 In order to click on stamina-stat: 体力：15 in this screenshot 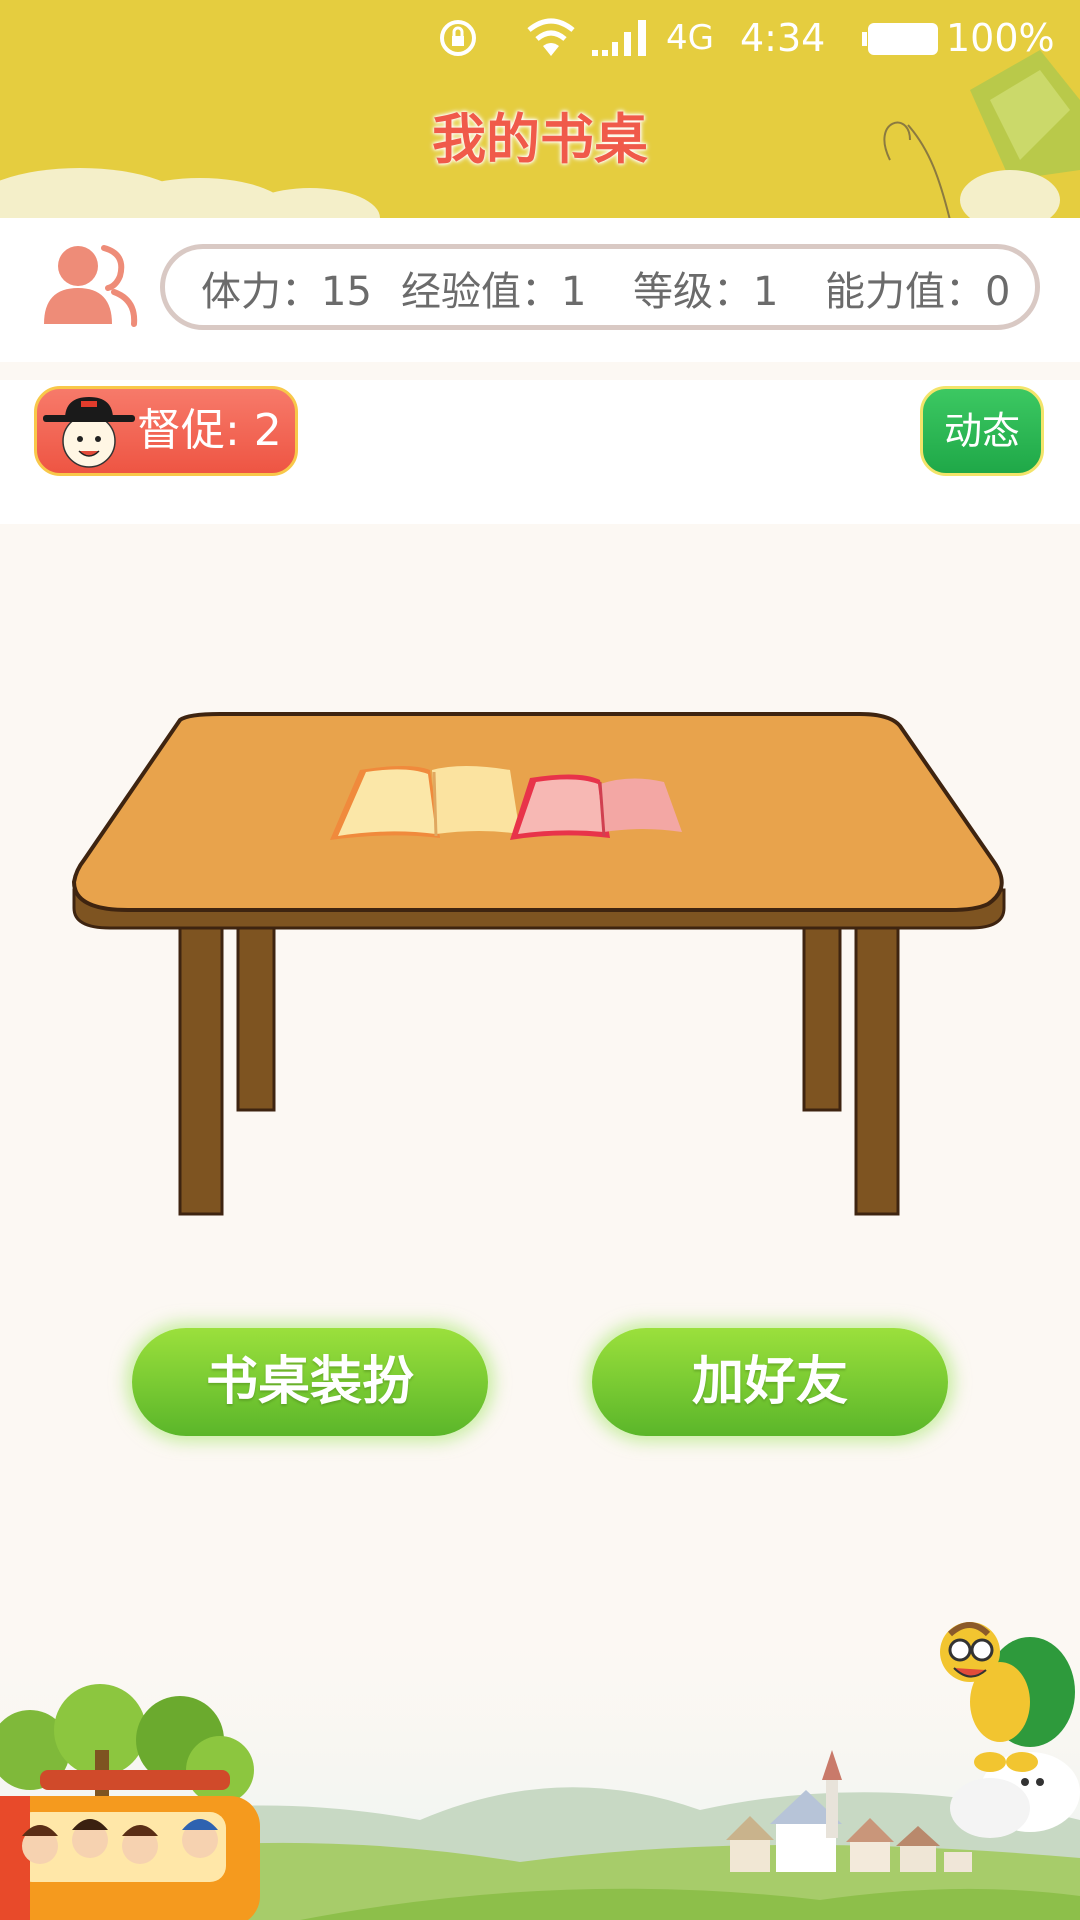, I will do `click(286, 292)`.